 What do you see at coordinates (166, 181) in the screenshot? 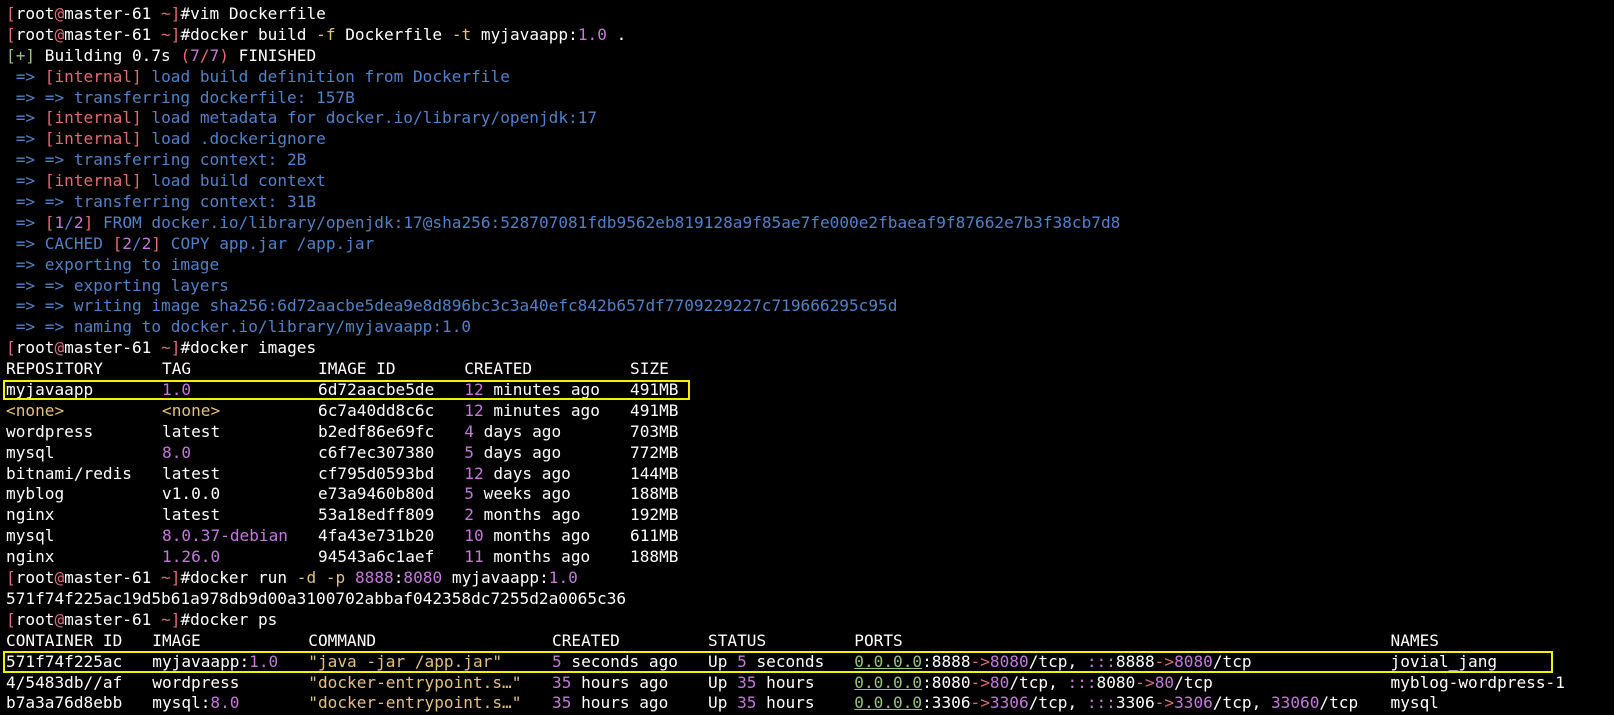
I see `build-step: => [internal] load build context` at bounding box center [166, 181].